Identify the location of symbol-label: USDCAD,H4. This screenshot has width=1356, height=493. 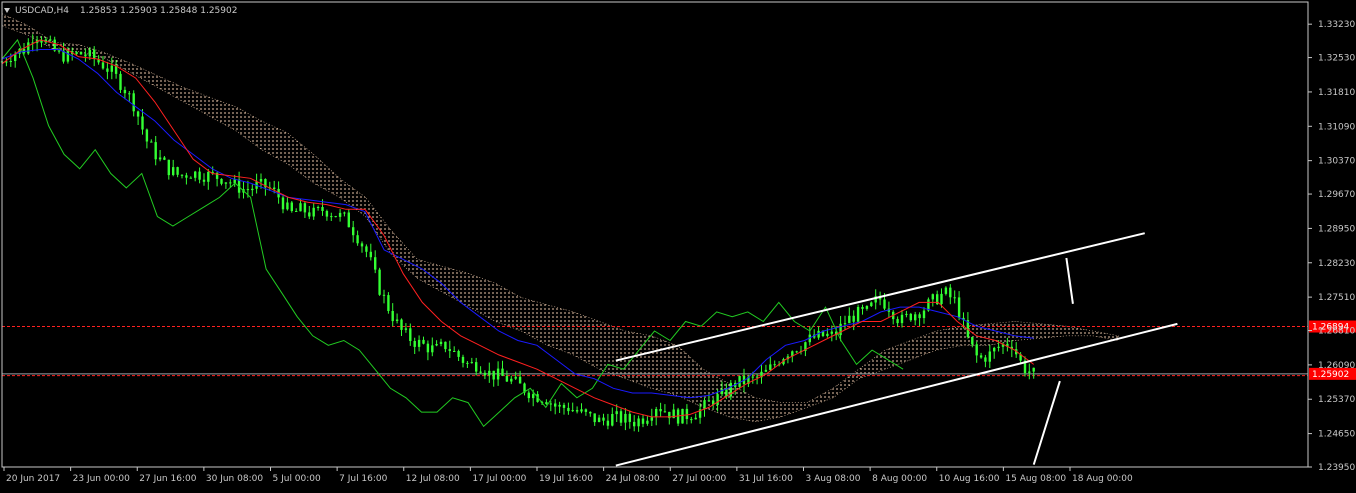
(42, 11).